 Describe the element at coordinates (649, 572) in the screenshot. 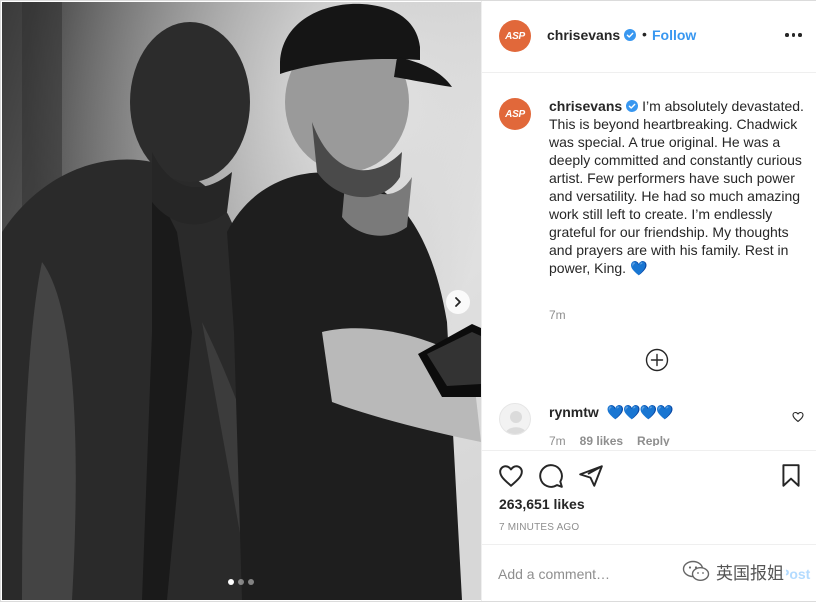

I see `add-comment-bar: Post 英国报姐` at that location.